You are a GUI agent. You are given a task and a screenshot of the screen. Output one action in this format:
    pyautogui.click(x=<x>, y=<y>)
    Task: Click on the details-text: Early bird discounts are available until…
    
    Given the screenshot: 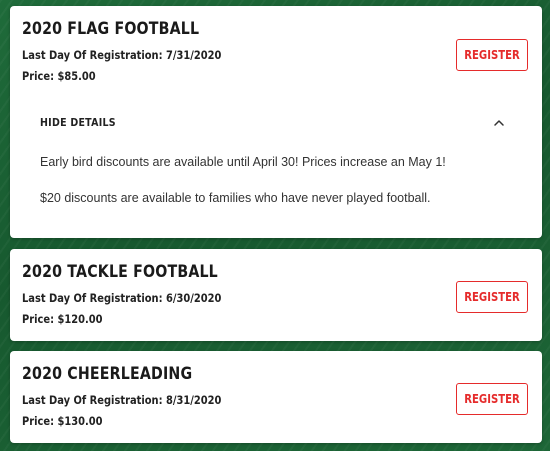 What is the action you would take?
    pyautogui.click(x=243, y=162)
    